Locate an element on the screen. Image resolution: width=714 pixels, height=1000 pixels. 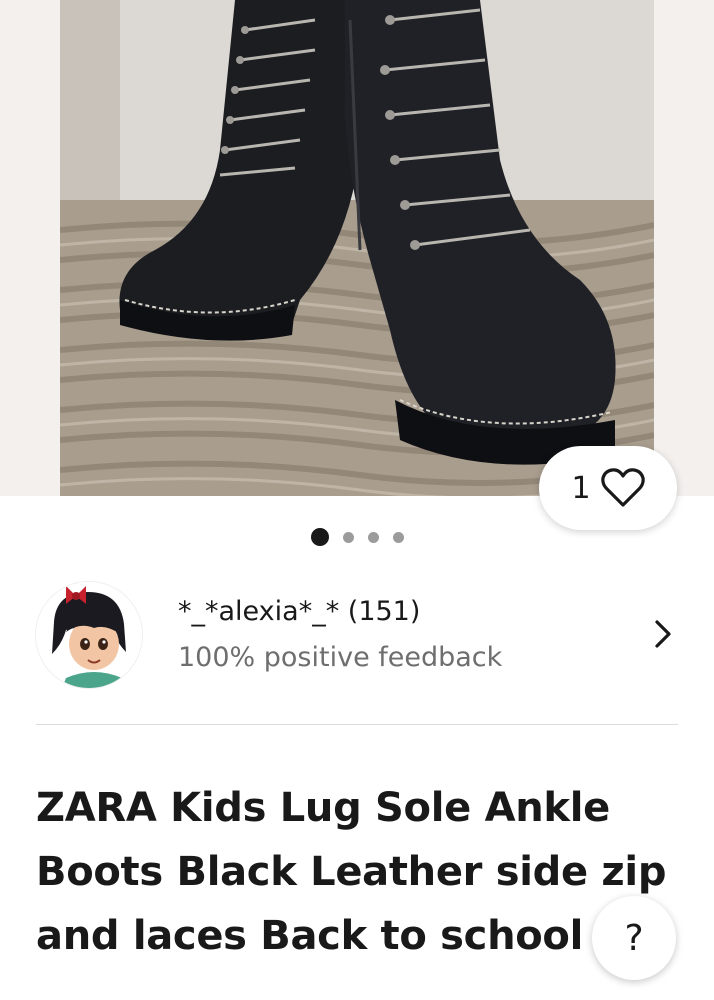
divider is located at coordinates (357, 724).